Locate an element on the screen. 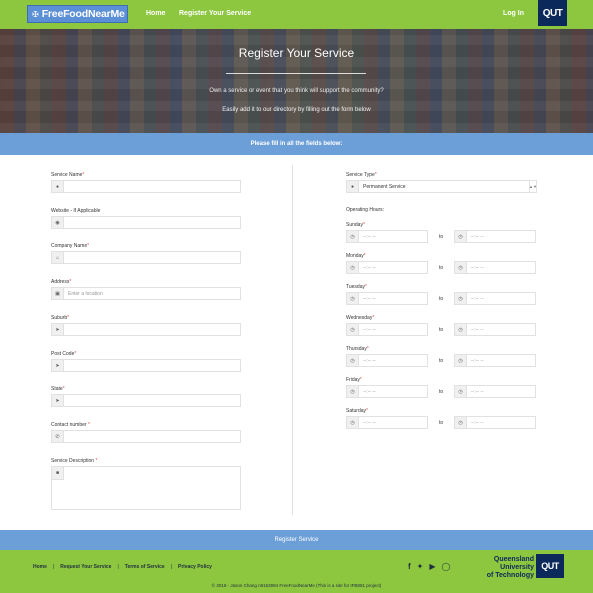  title-underline is located at coordinates (296, 73).